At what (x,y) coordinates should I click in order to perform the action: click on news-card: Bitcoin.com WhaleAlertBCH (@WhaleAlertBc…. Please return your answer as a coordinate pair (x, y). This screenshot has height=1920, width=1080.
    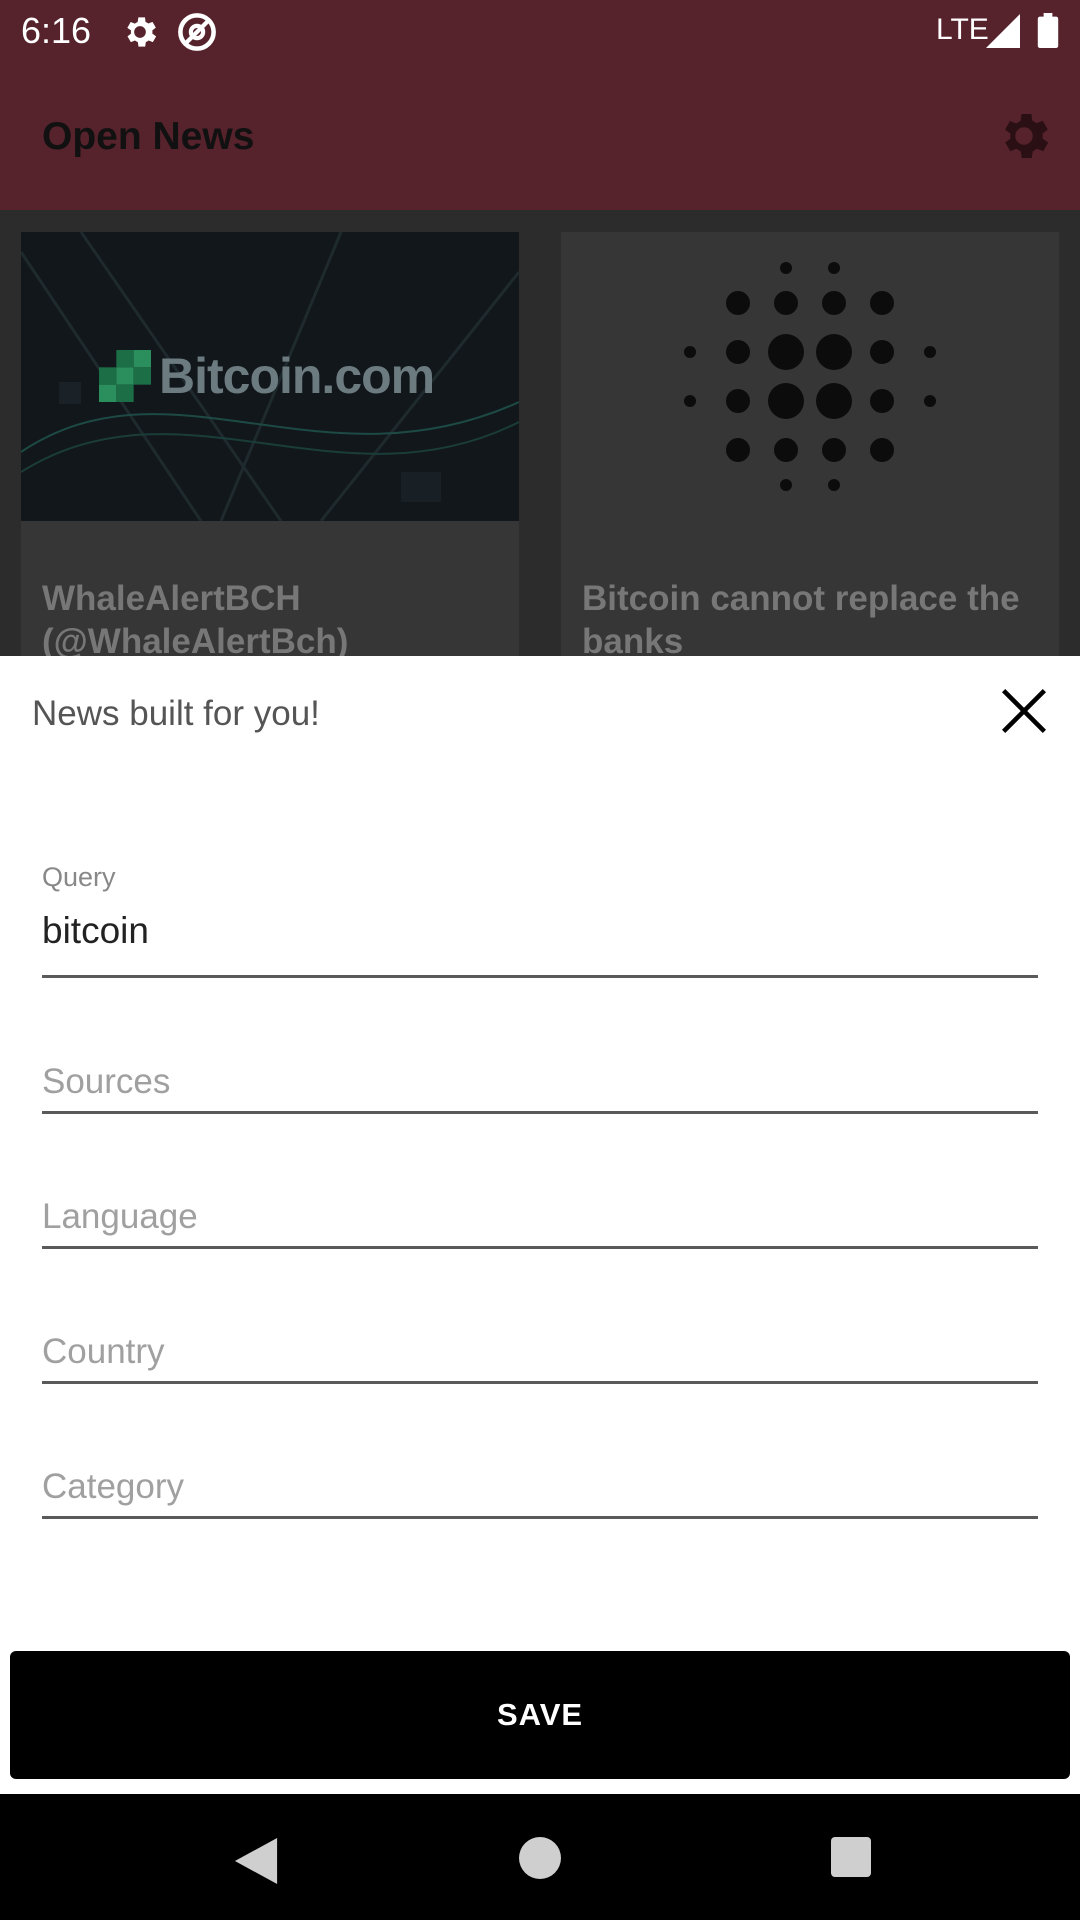
    Looking at the image, I should click on (270, 444).